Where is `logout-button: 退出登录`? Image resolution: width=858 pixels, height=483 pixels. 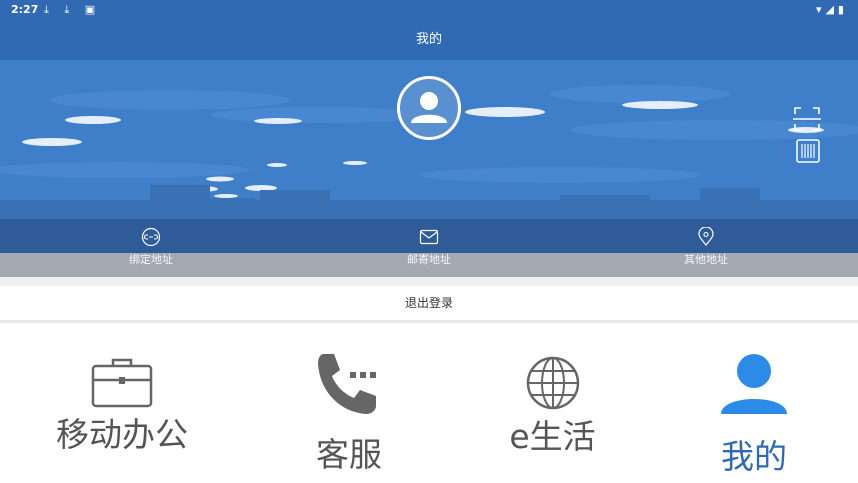 logout-button: 退出登录 is located at coordinates (429, 303).